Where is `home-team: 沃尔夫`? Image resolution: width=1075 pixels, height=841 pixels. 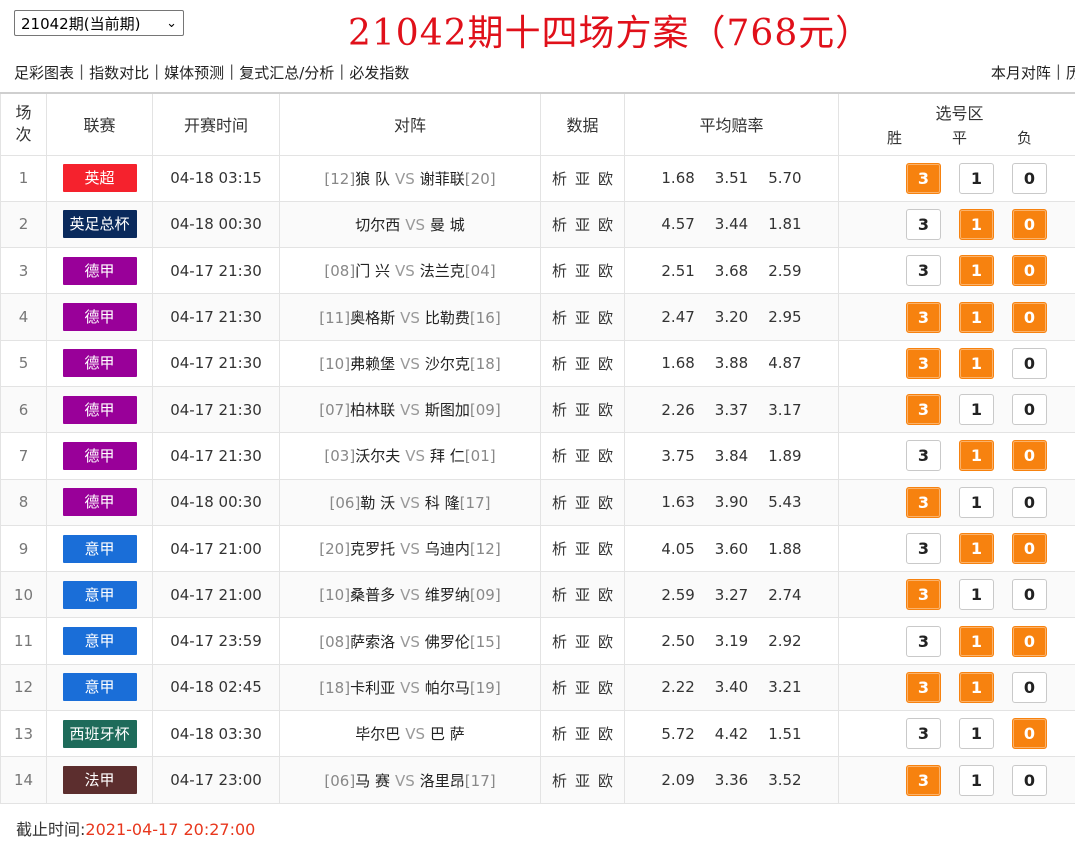 home-team: 沃尔夫 is located at coordinates (377, 456).